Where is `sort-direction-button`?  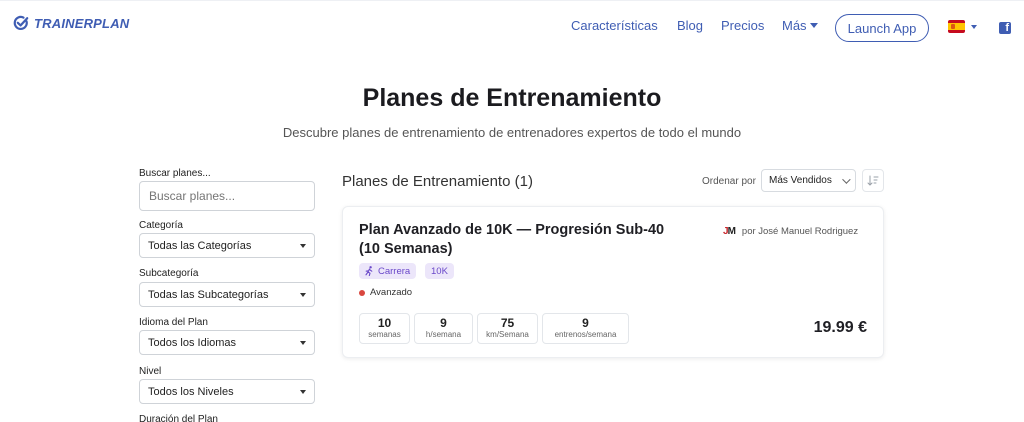
sort-direction-button is located at coordinates (873, 180).